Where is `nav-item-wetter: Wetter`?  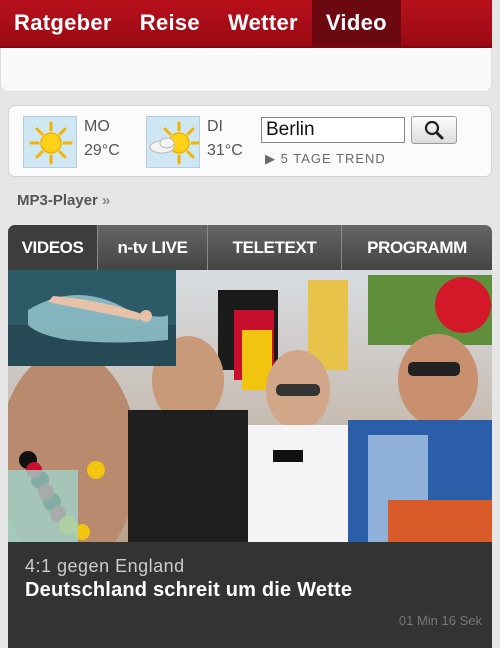 nav-item-wetter: Wetter is located at coordinates (263, 23).